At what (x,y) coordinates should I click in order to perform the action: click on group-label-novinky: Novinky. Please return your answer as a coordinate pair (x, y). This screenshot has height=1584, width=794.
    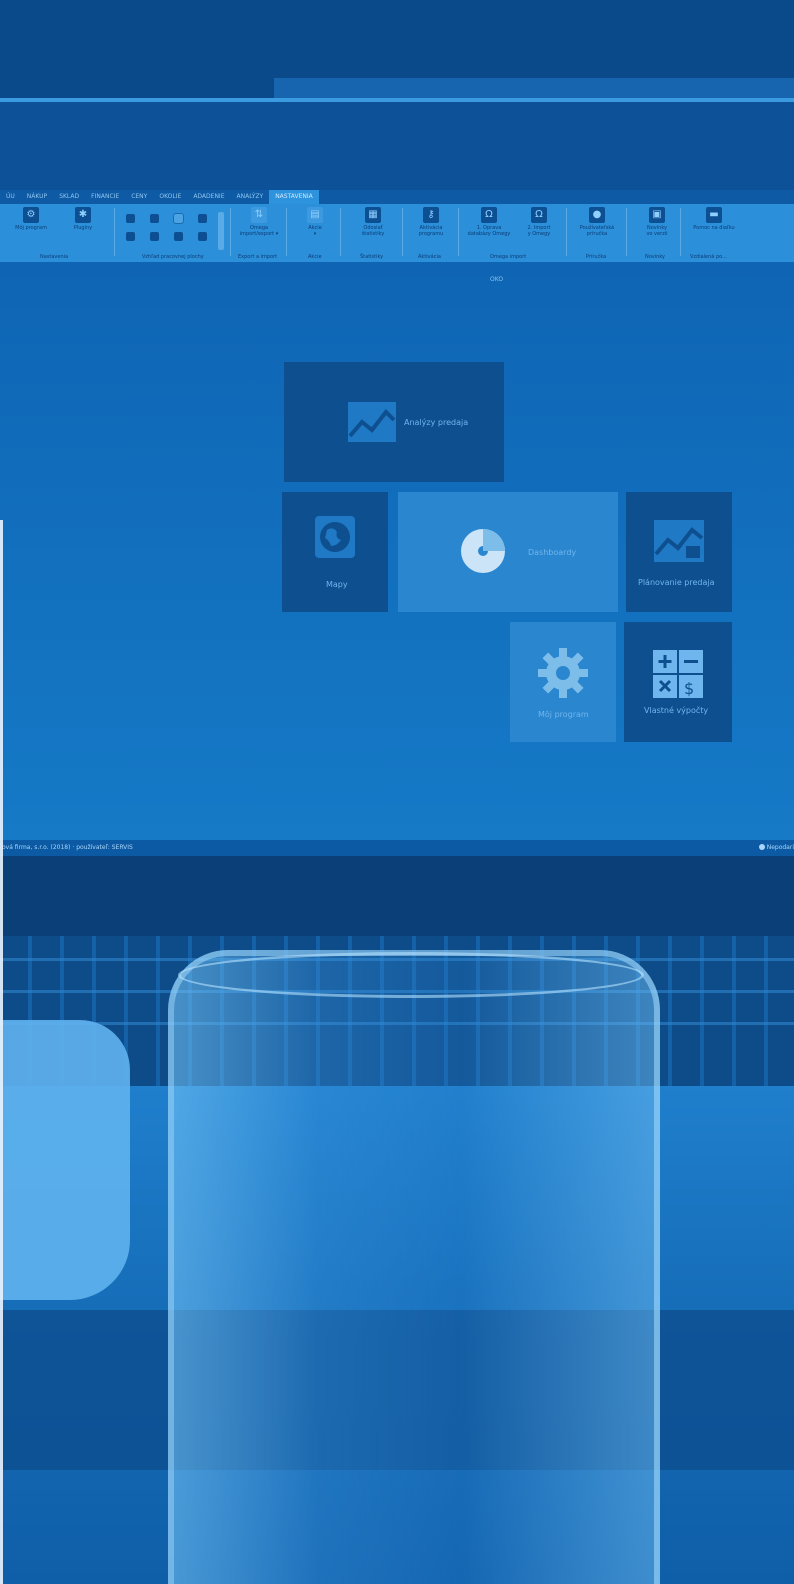
    Looking at the image, I should click on (655, 257).